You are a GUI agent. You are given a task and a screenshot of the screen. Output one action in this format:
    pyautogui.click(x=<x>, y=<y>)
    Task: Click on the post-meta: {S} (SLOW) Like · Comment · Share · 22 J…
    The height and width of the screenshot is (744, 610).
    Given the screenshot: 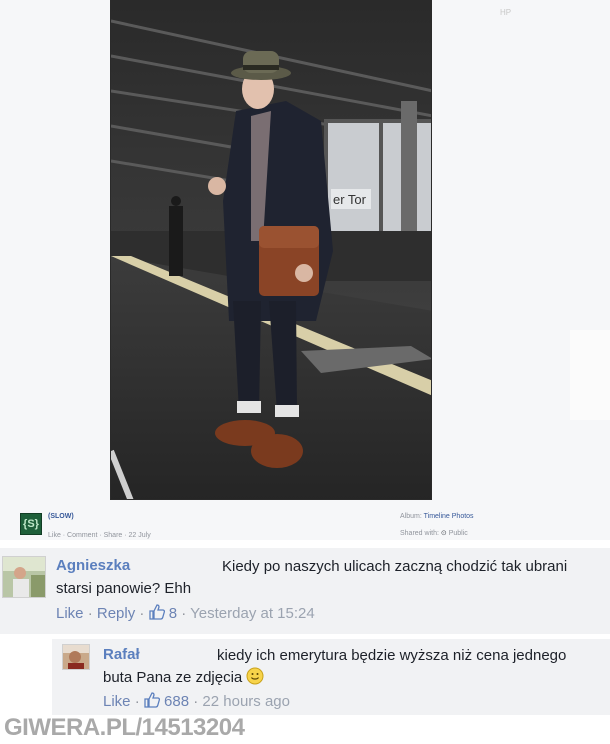 What is the action you would take?
    pyautogui.click(x=305, y=526)
    